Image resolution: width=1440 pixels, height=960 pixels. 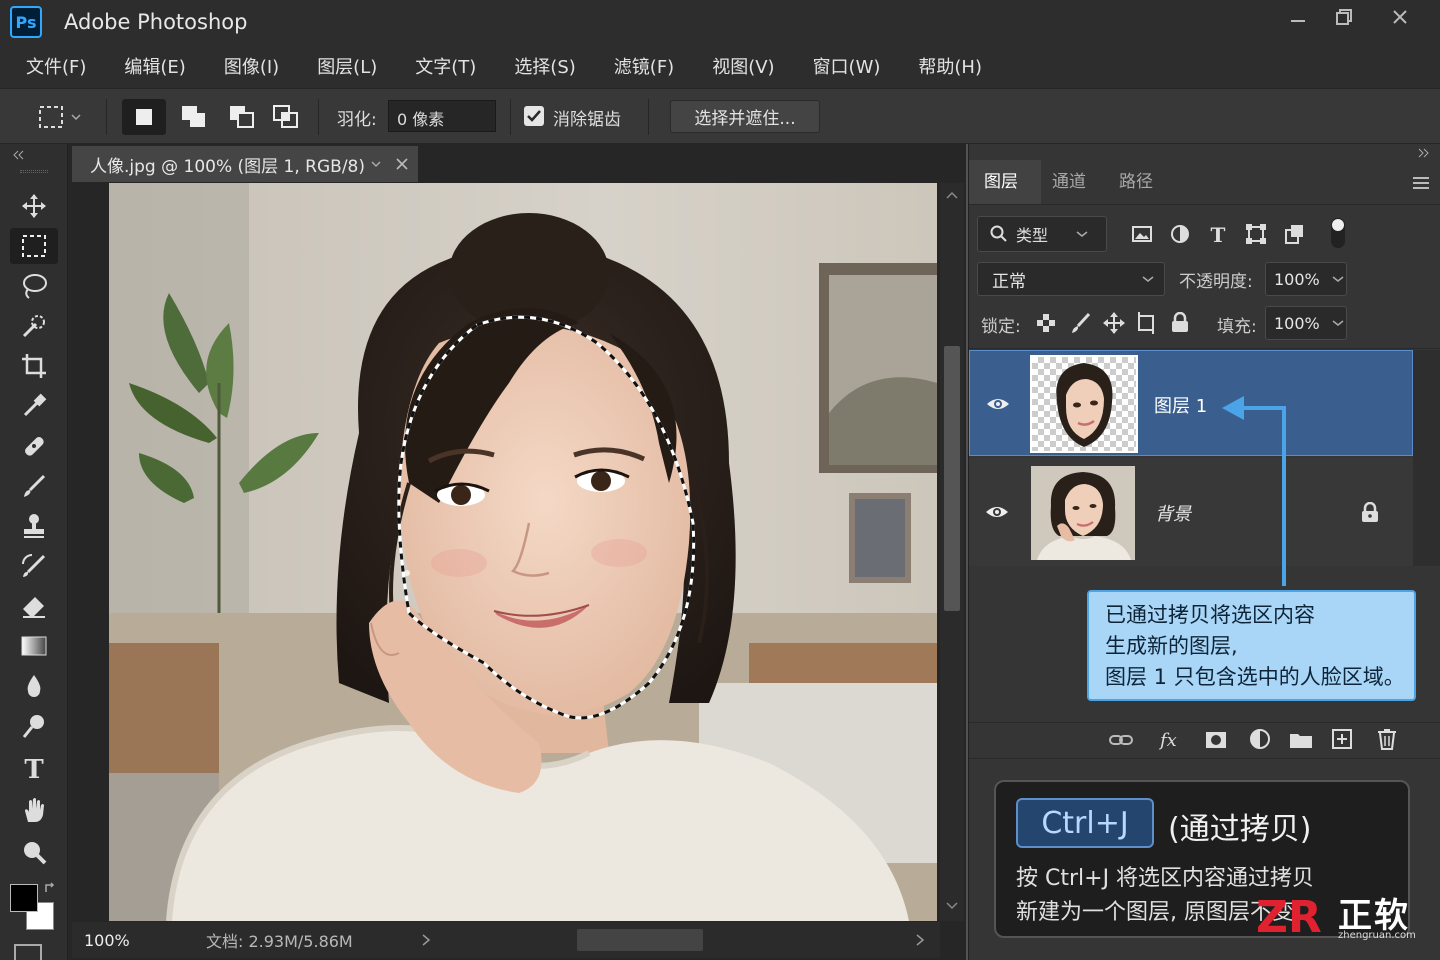 I want to click on scroll-right-icon, so click(x=920, y=940).